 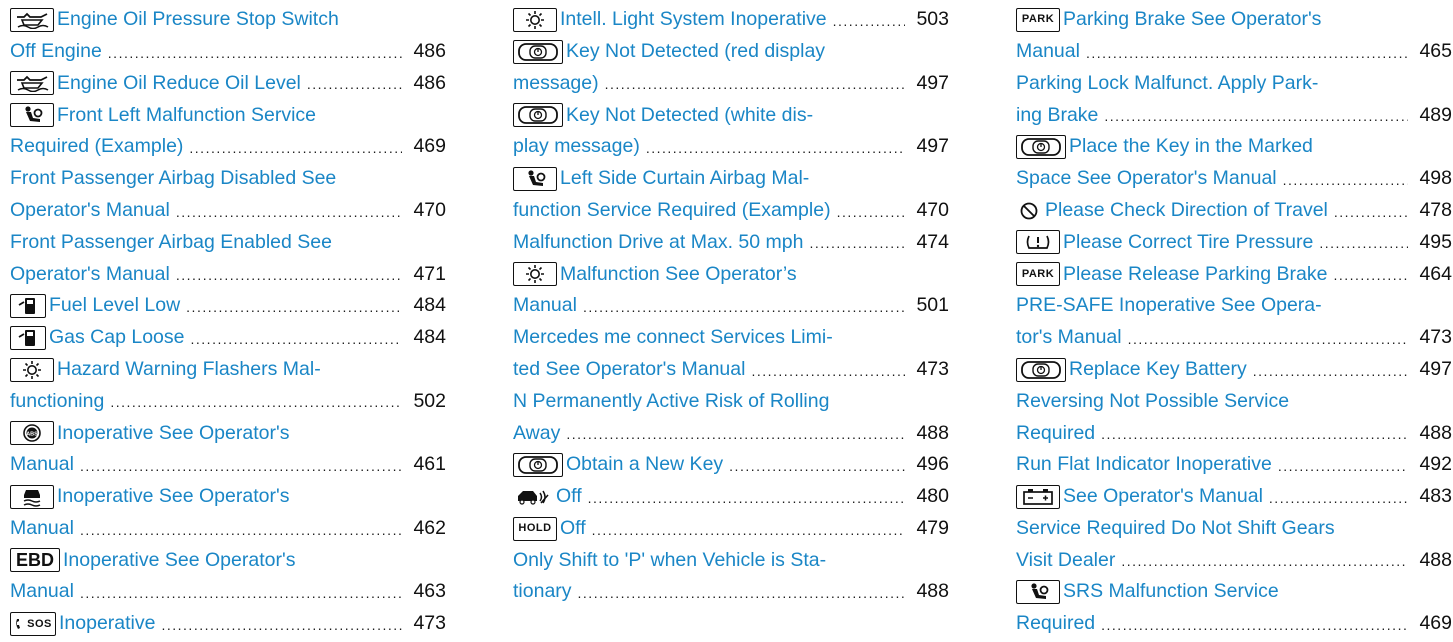 I want to click on index-entry-title: Parking Lock Malfunct. Apply Park-, so click(x=1167, y=83).